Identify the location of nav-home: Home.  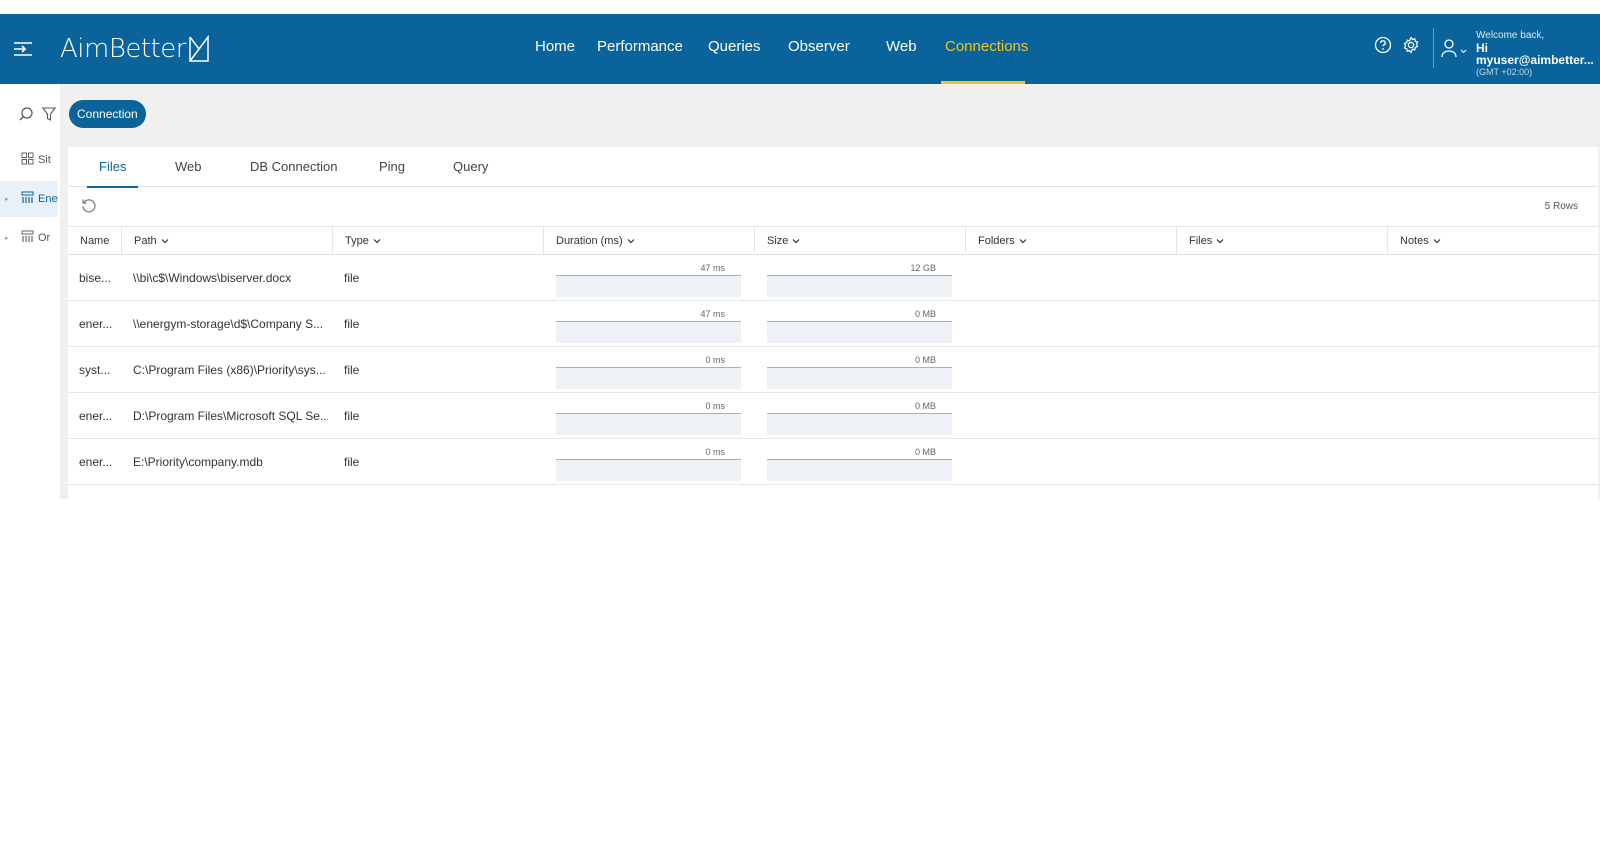
(555, 49).